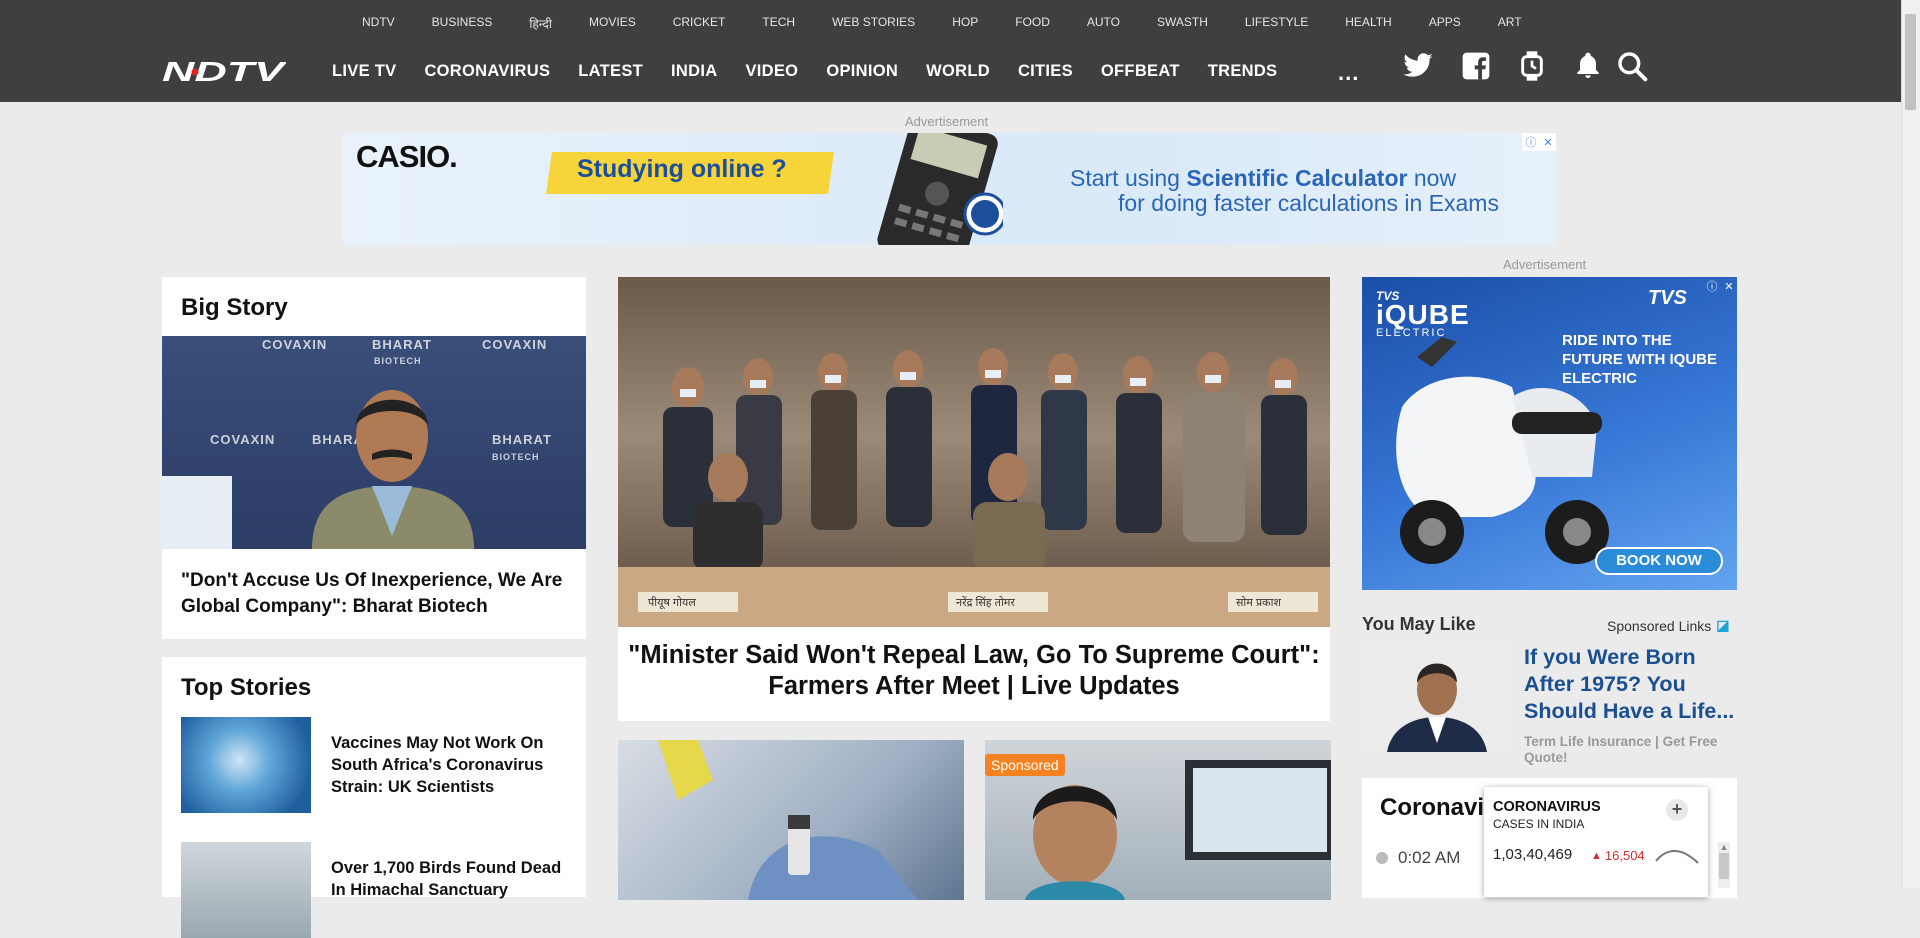 The height and width of the screenshot is (938, 1920). I want to click on search-icon, so click(1632, 66).